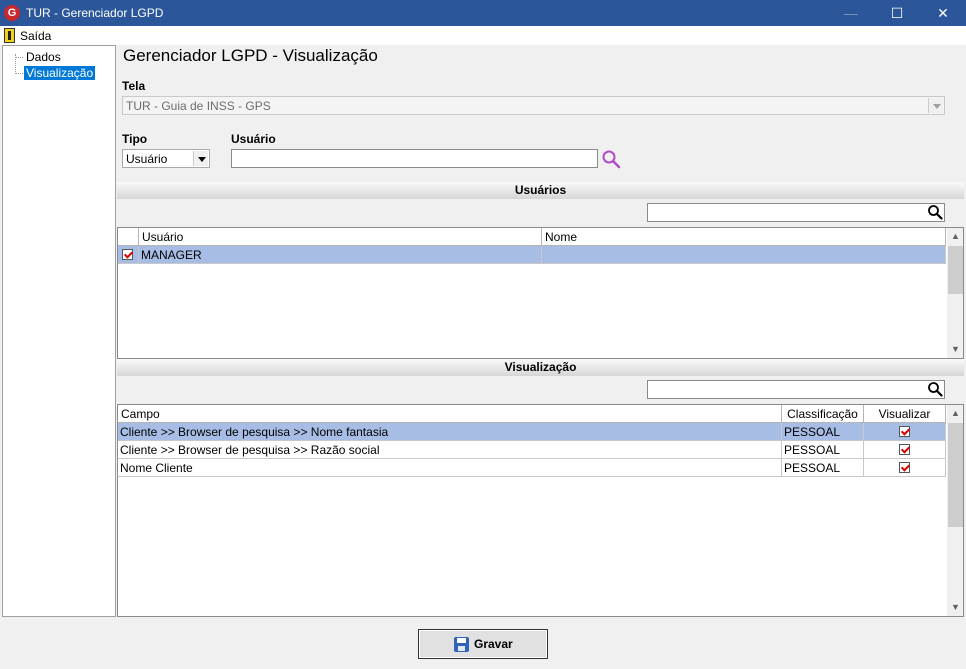 Image resolution: width=966 pixels, height=669 pixels. What do you see at coordinates (533, 105) in the screenshot?
I see `tela-select: TUR - Guia de INSS - GPS` at bounding box center [533, 105].